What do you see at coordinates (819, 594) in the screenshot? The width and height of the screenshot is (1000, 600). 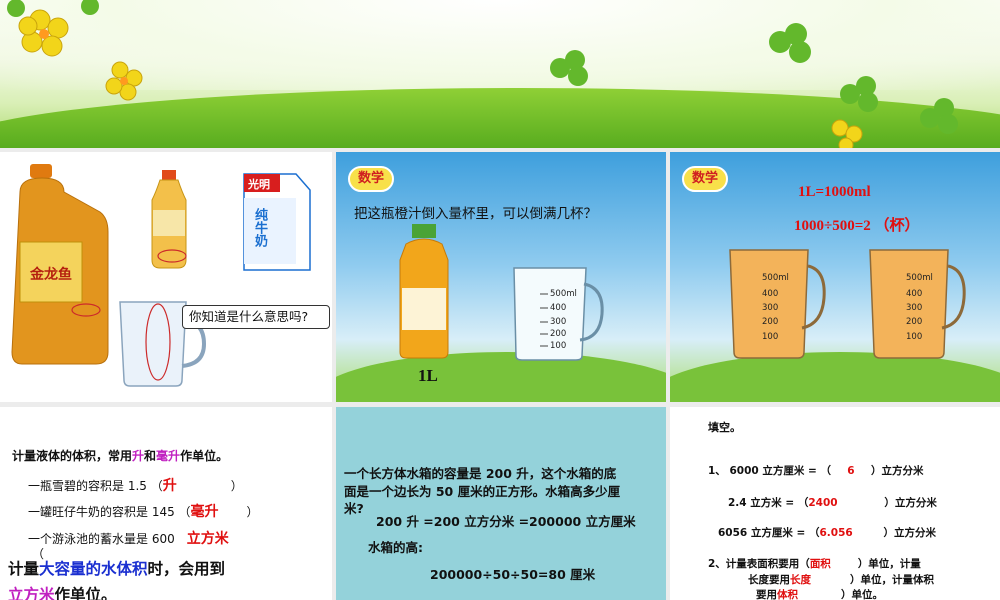 I see `question-6: 要用体积 ）单位。` at bounding box center [819, 594].